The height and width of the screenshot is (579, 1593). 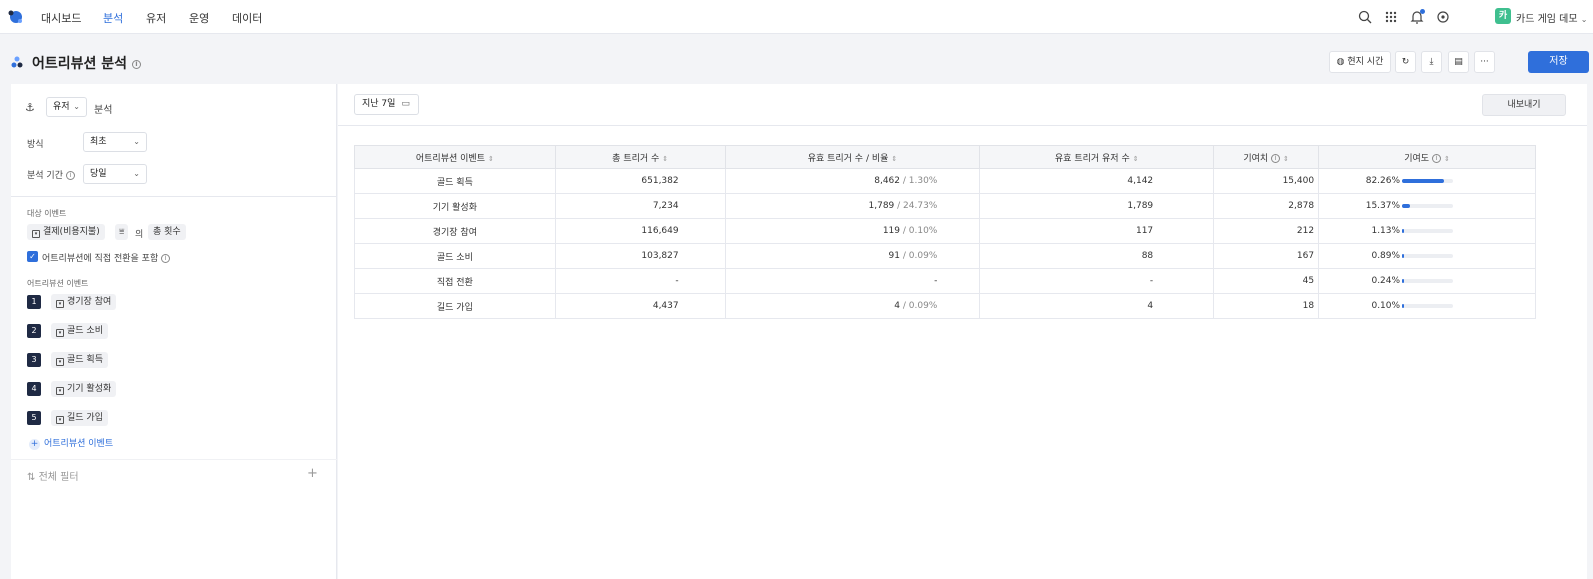 What do you see at coordinates (199, 18) in the screenshot?
I see `nav-operations: 운영` at bounding box center [199, 18].